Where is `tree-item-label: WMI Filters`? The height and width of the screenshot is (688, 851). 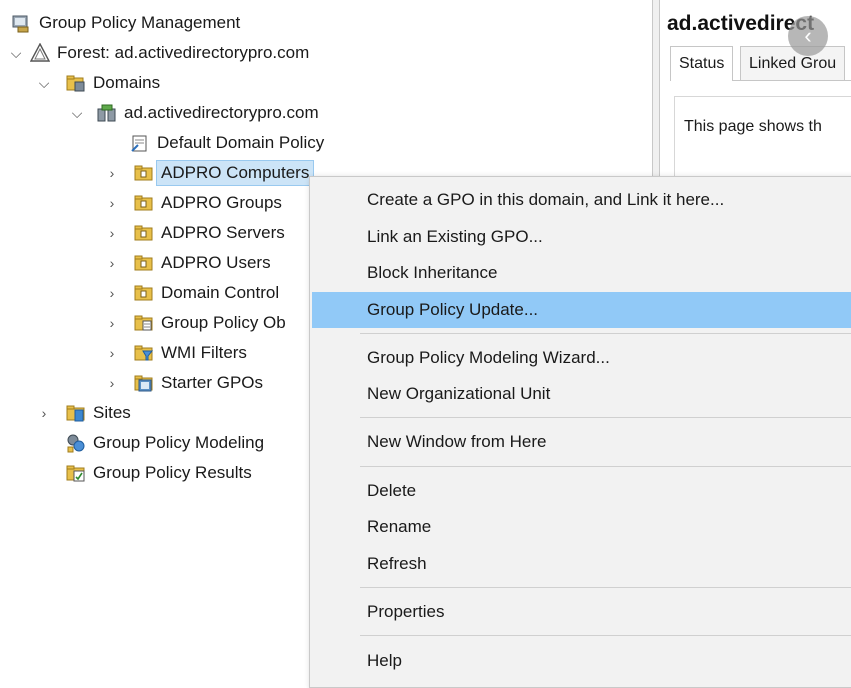 tree-item-label: WMI Filters is located at coordinates (204, 352).